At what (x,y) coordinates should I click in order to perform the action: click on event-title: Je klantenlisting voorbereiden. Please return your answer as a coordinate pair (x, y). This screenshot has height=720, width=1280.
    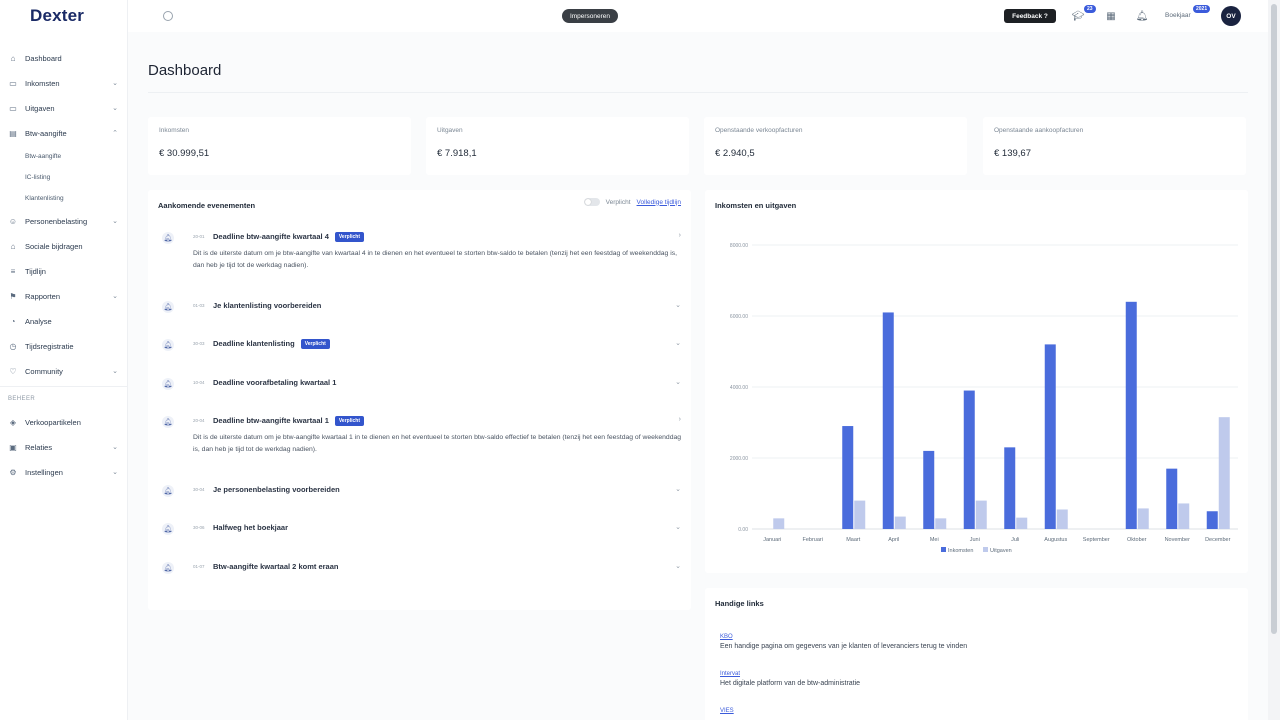
    Looking at the image, I should click on (267, 305).